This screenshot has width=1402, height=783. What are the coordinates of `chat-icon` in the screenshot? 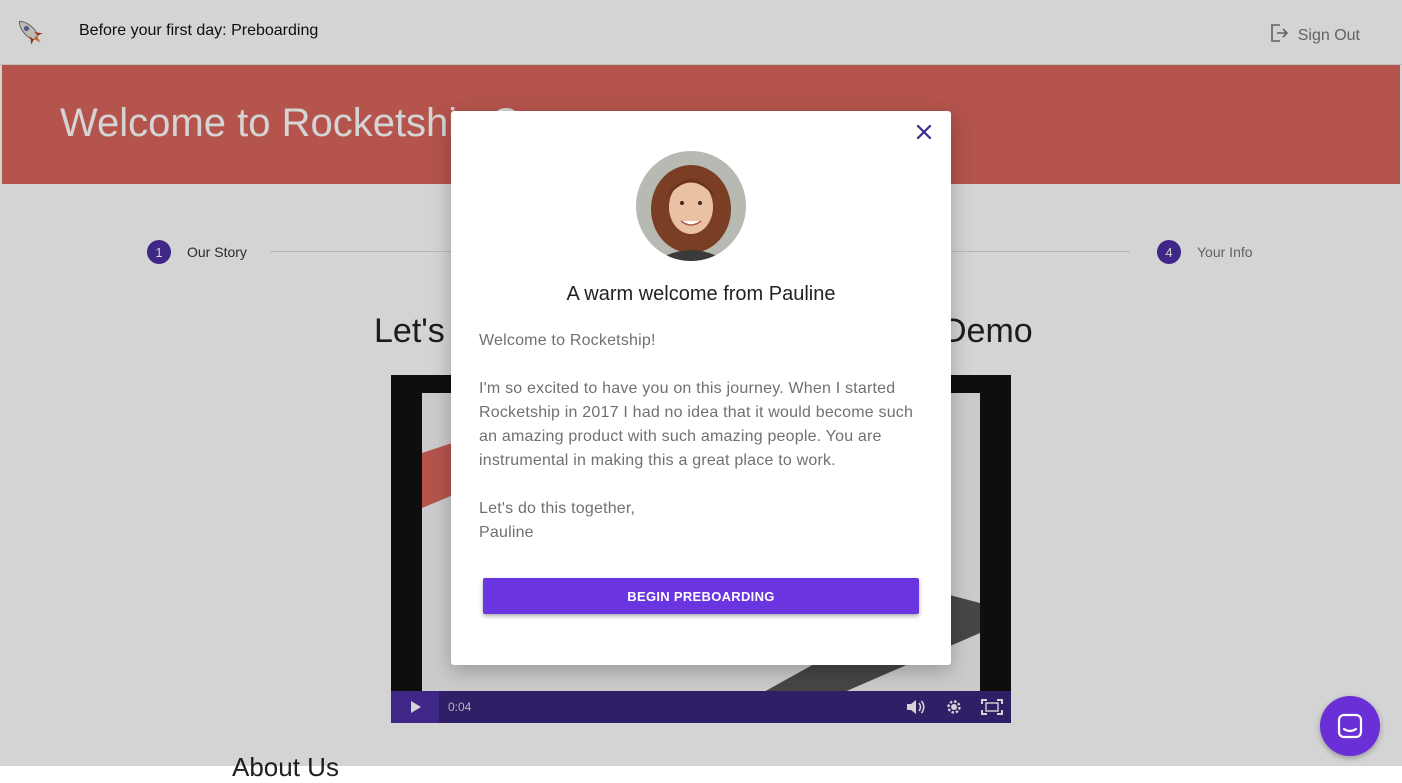 It's located at (1350, 726).